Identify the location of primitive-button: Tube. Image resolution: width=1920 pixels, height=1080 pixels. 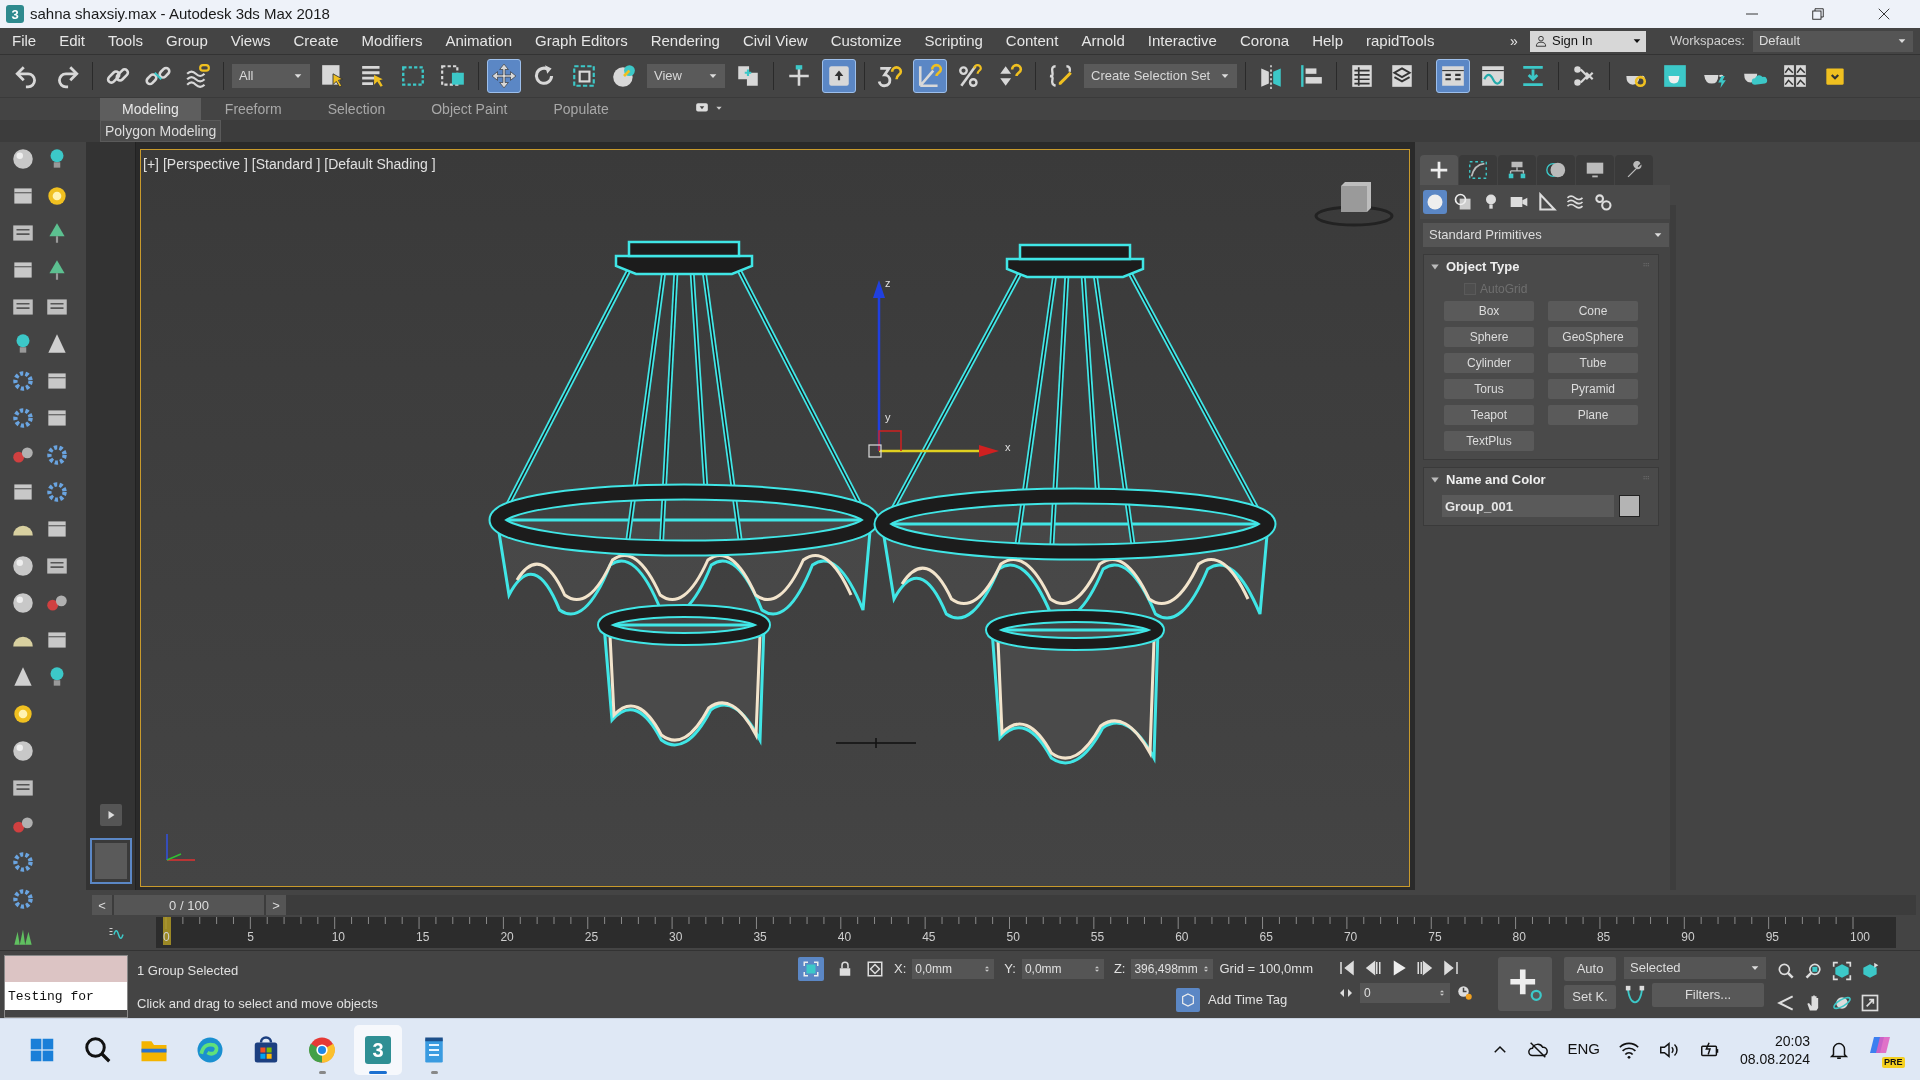
(1593, 363).